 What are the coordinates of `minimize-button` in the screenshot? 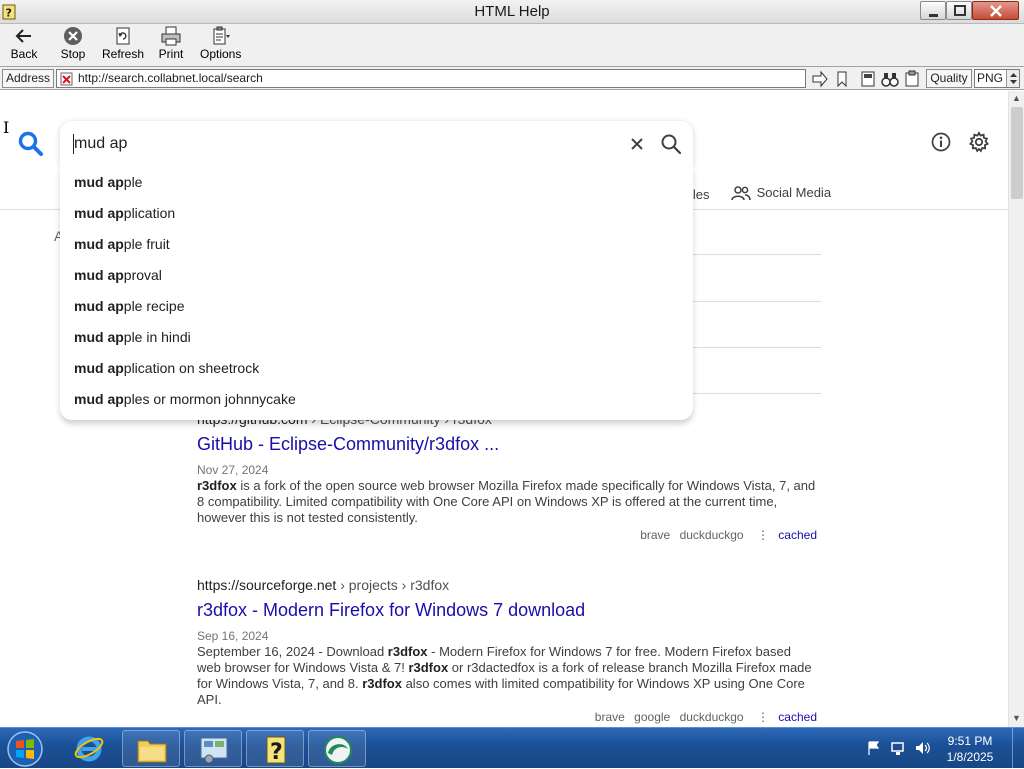 It's located at (933, 10).